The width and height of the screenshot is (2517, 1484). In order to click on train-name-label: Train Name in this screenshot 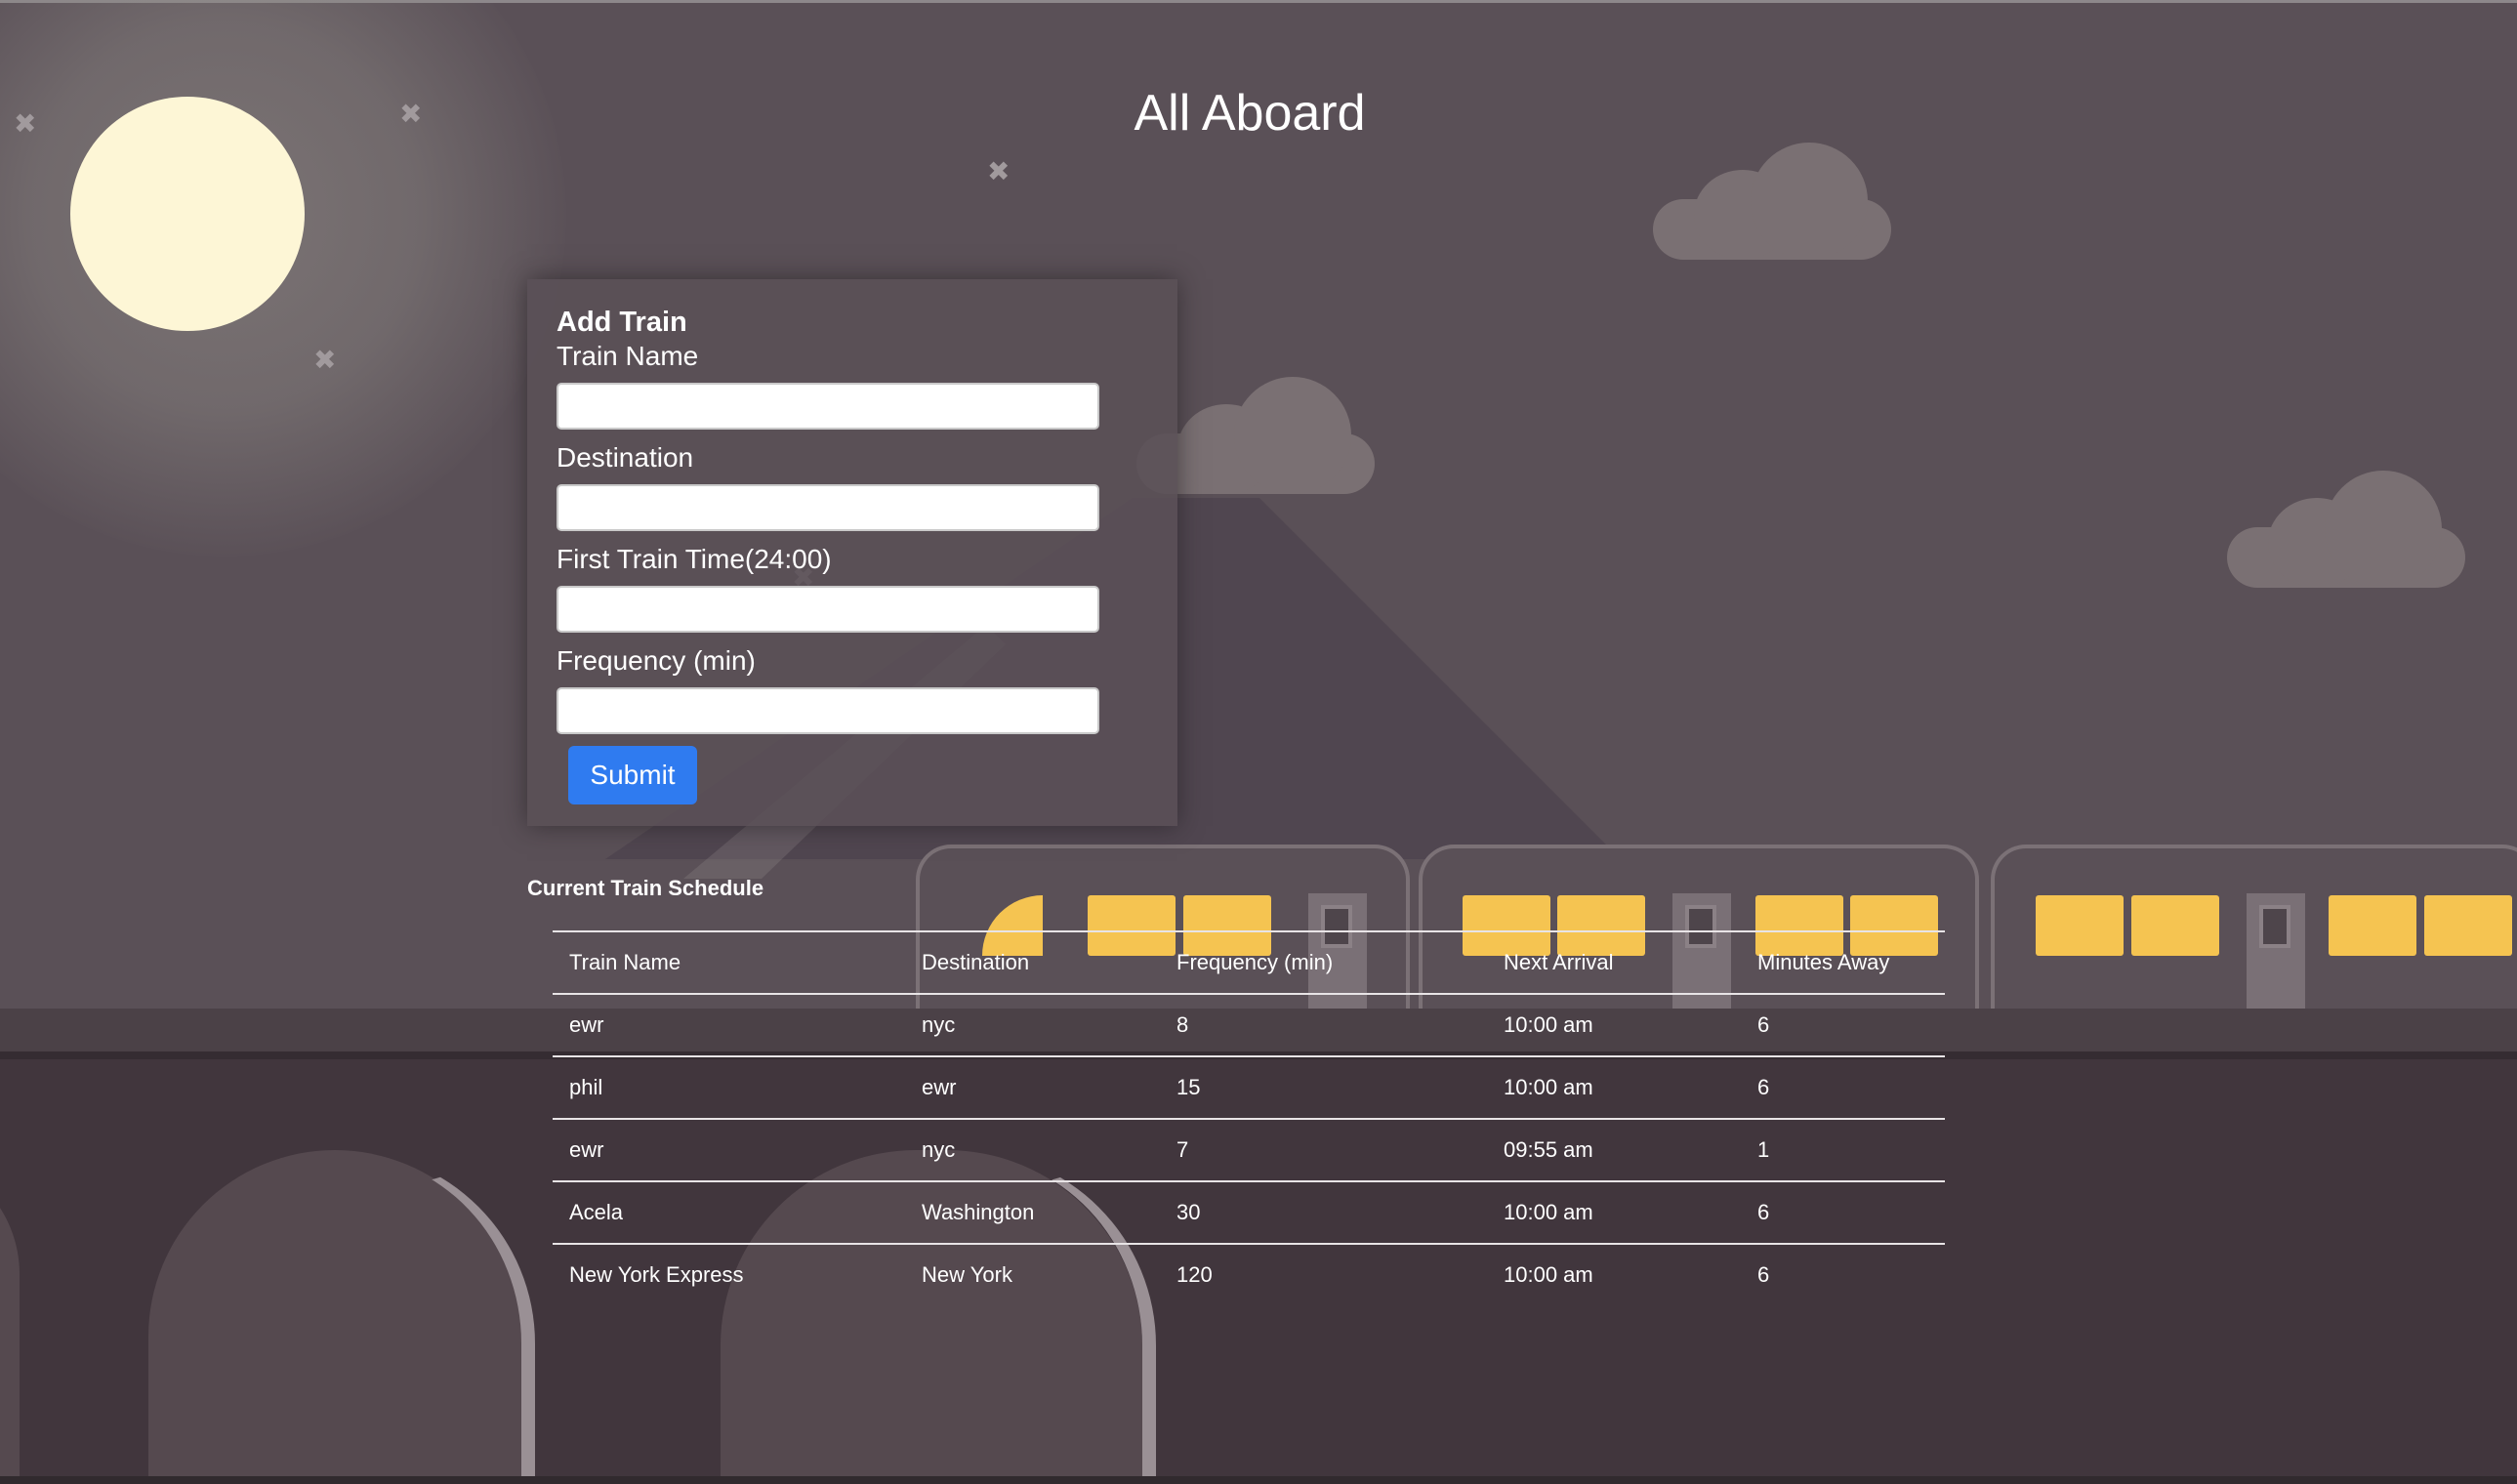, I will do `click(628, 356)`.